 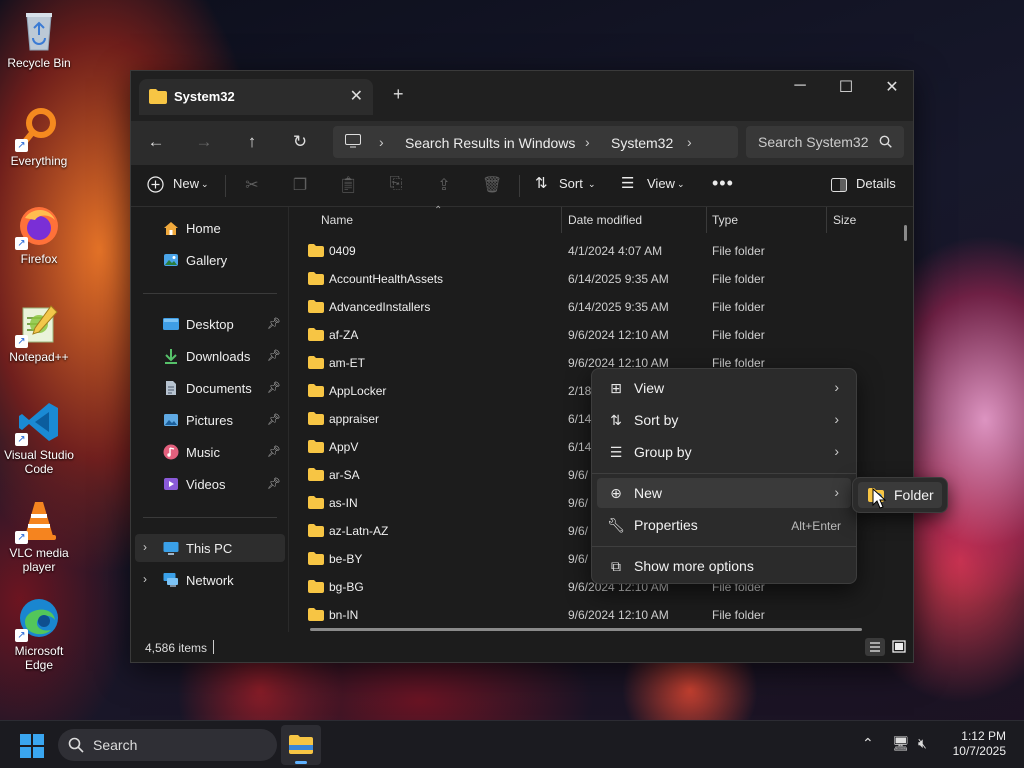 I want to click on column-header-name: Name, so click(x=337, y=220).